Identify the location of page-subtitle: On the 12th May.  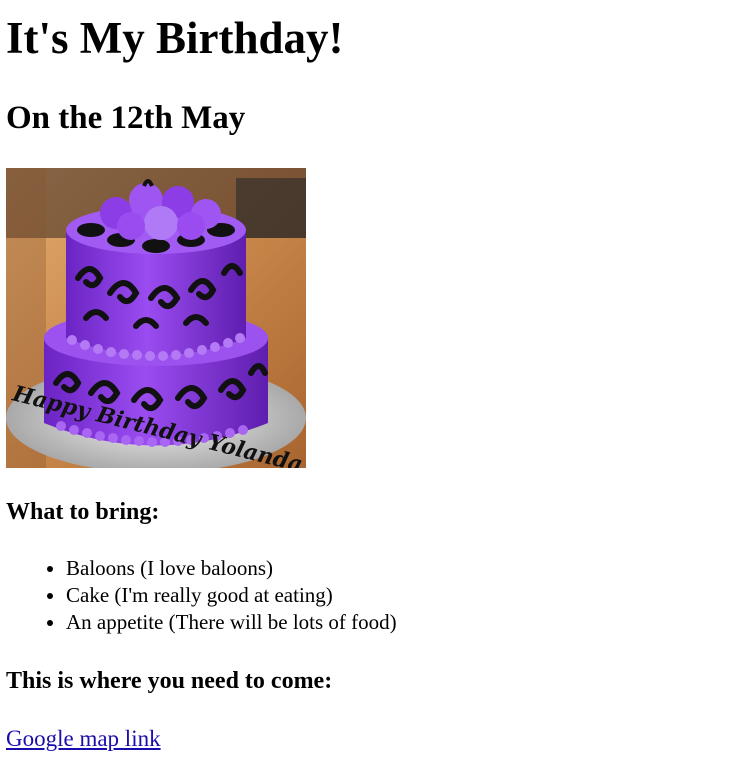
(126, 118).